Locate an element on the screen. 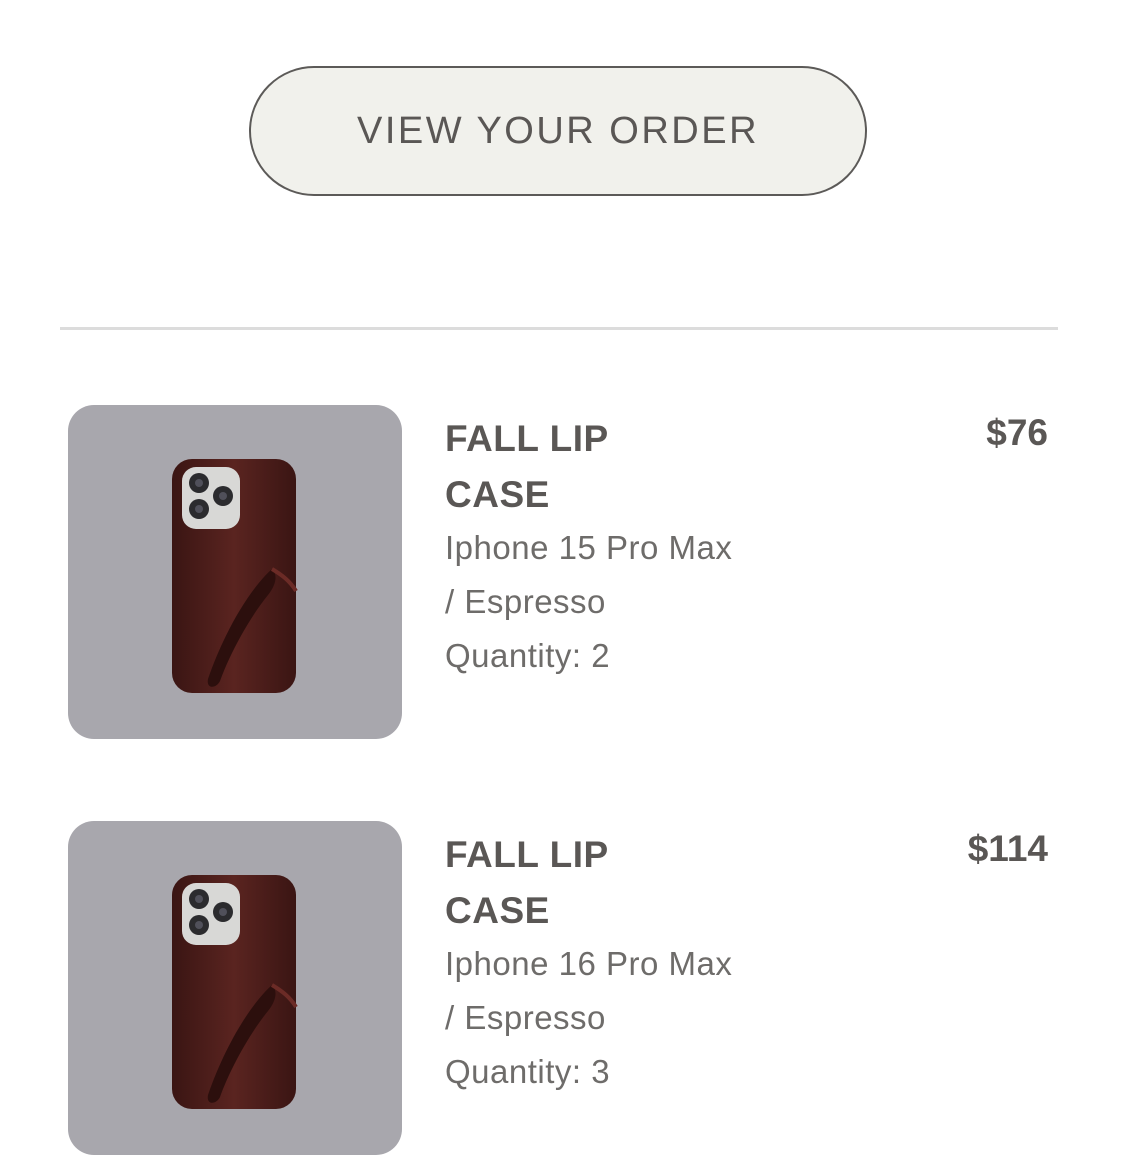 The height and width of the screenshot is (1155, 1121). product-quantity: Quantity: 2 is located at coordinates (528, 655).